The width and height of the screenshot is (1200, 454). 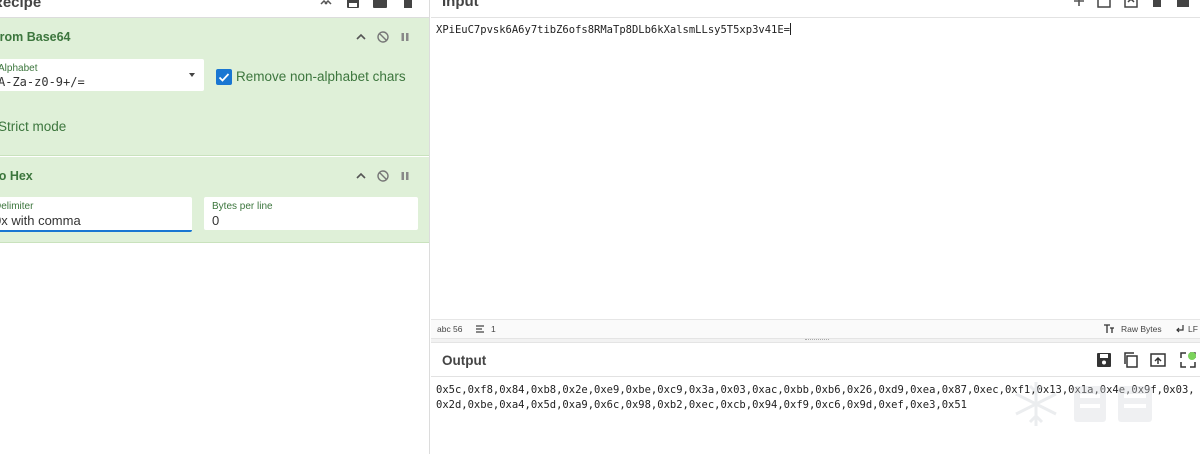 What do you see at coordinates (242, 206) in the screenshot?
I see `bytes-per-line-label: Bytes per line` at bounding box center [242, 206].